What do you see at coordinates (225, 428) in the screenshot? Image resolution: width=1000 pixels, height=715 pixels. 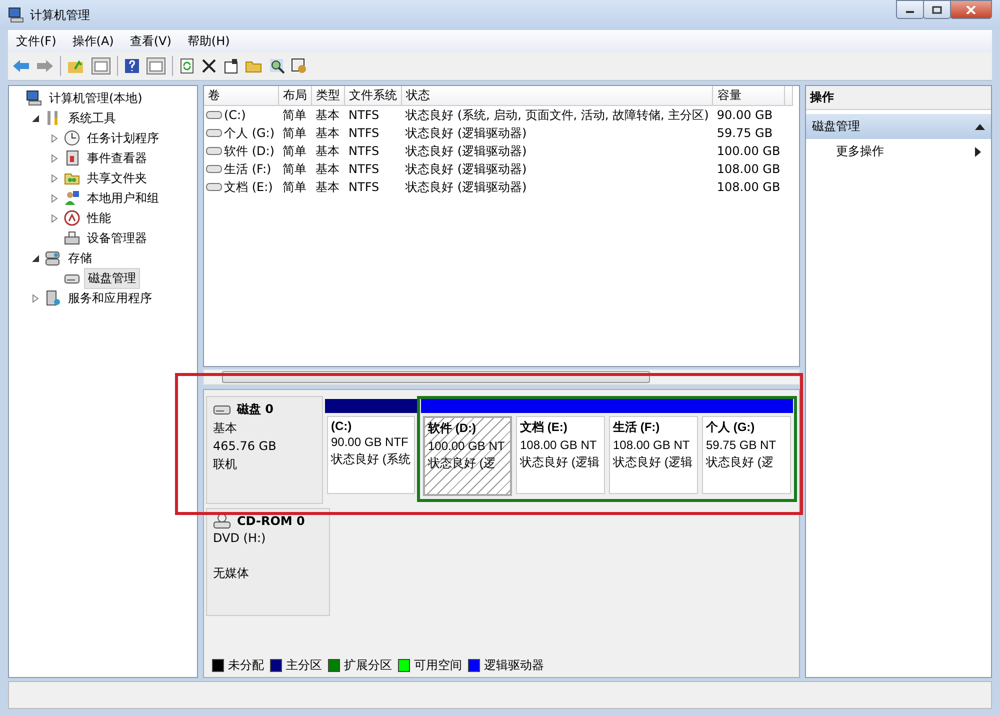 I see `disk-detail: 基本` at bounding box center [225, 428].